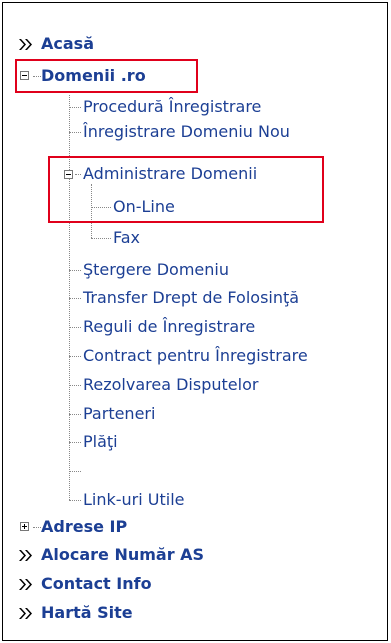 The width and height of the screenshot is (391, 643). What do you see at coordinates (134, 500) in the screenshot?
I see `menu-item-link-uri-utile: Link-uri Utile` at bounding box center [134, 500].